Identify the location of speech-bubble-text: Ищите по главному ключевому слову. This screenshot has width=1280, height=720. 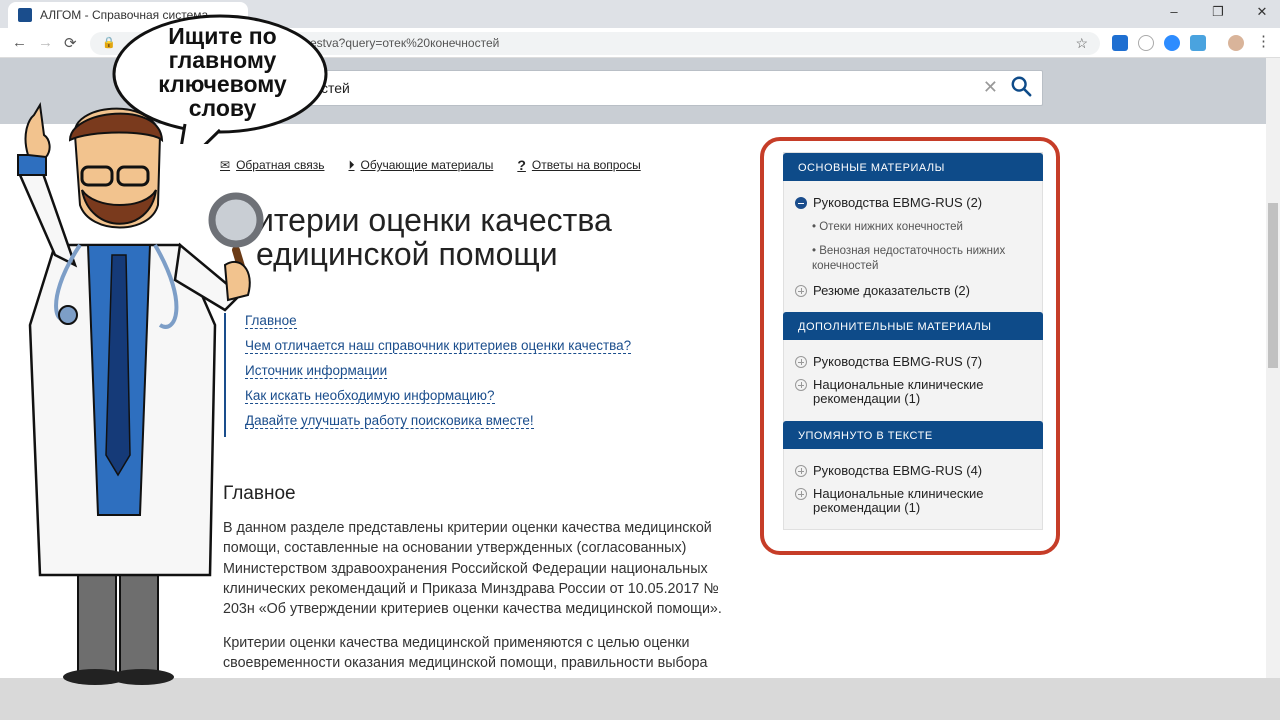
(222, 72).